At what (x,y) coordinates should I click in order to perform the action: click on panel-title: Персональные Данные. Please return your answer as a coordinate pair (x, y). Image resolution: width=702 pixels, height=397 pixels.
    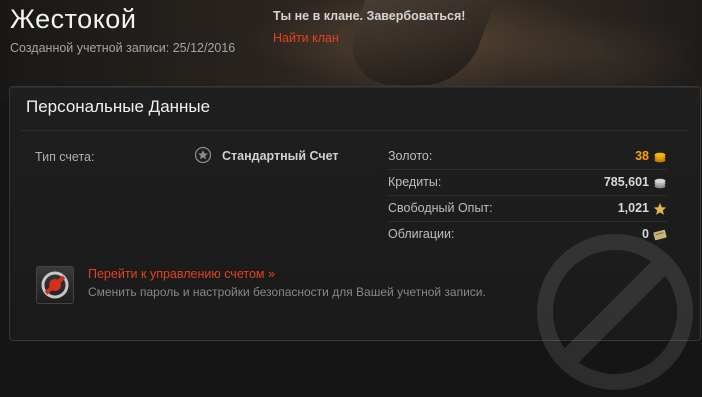
    Looking at the image, I should click on (118, 106).